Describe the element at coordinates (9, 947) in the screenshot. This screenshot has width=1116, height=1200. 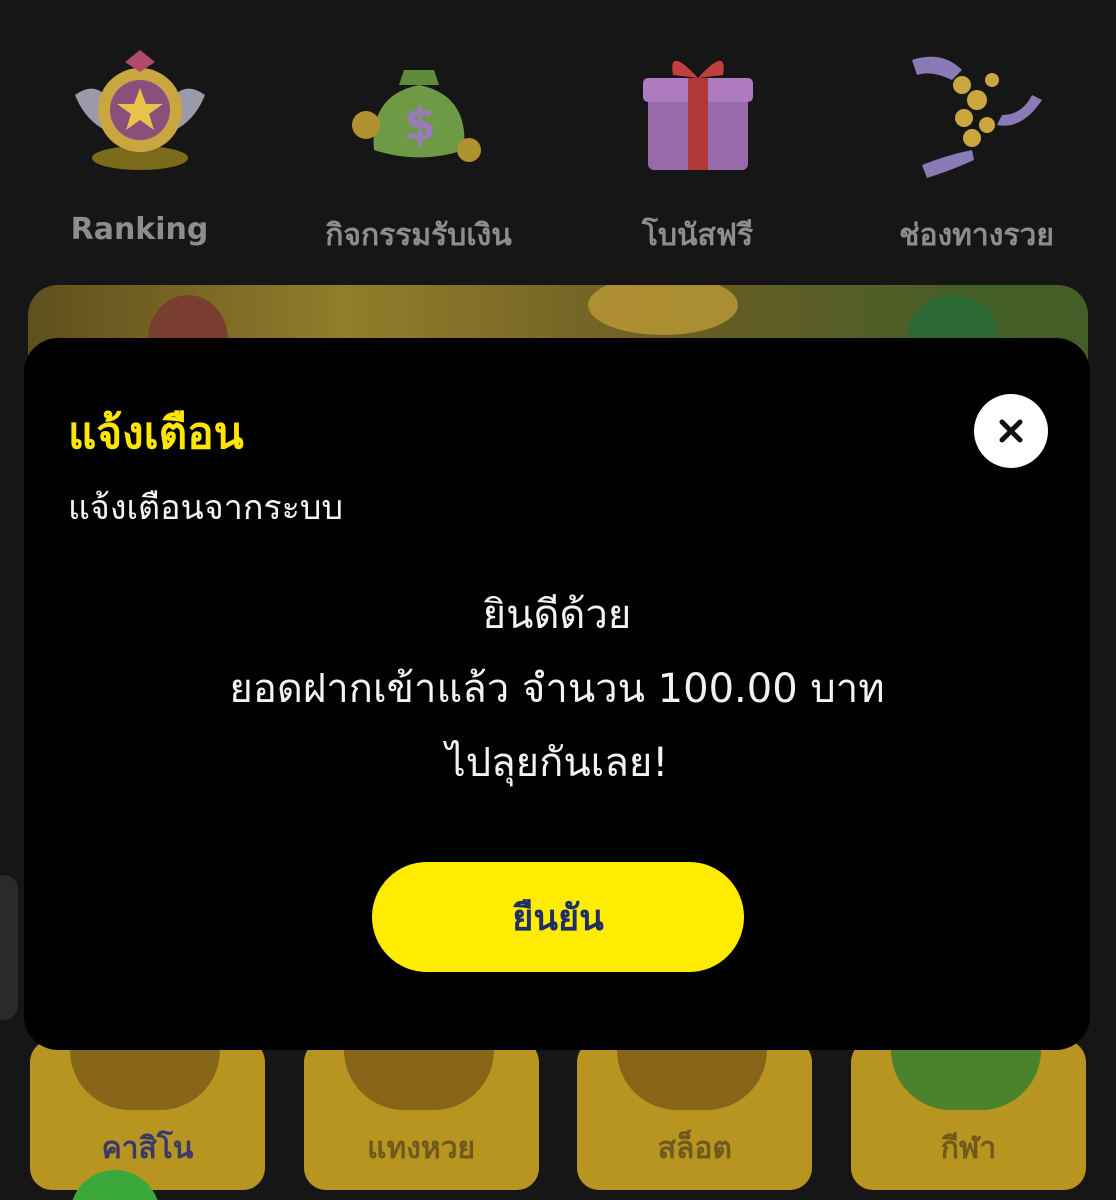
I see `side-drawer-handle` at that location.